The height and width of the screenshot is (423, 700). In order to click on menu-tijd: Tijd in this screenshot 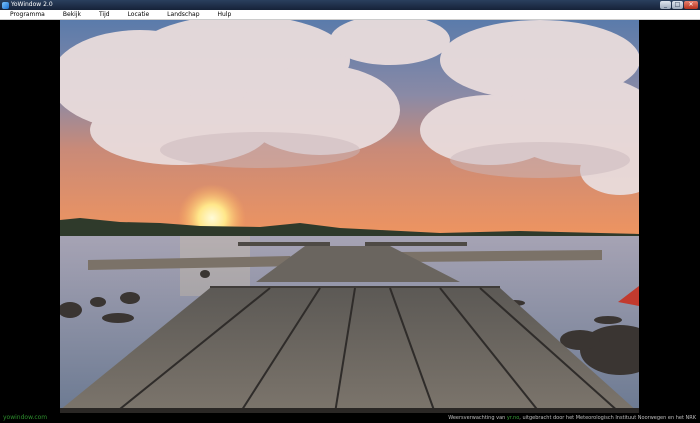, I will do `click(103, 15)`.